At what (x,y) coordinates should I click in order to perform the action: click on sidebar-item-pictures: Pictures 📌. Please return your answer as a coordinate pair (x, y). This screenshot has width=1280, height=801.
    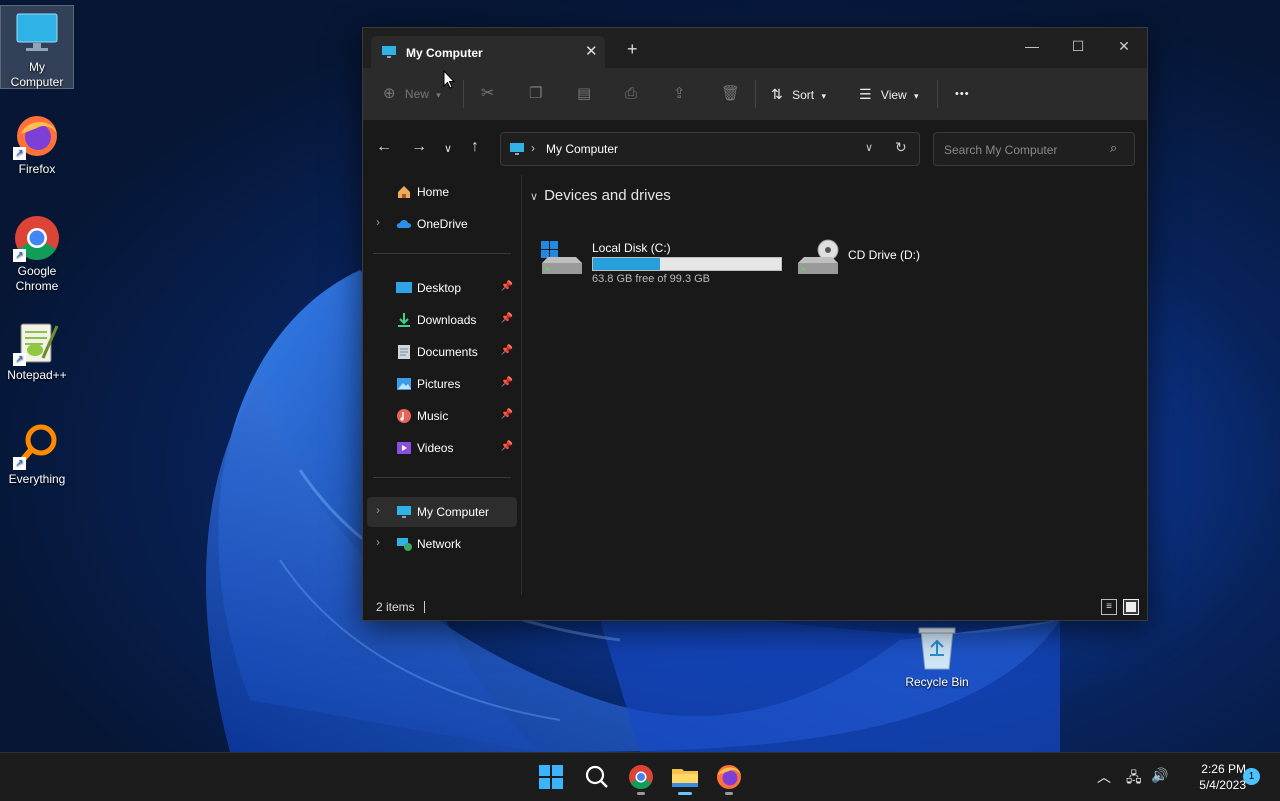
    Looking at the image, I should click on (442, 384).